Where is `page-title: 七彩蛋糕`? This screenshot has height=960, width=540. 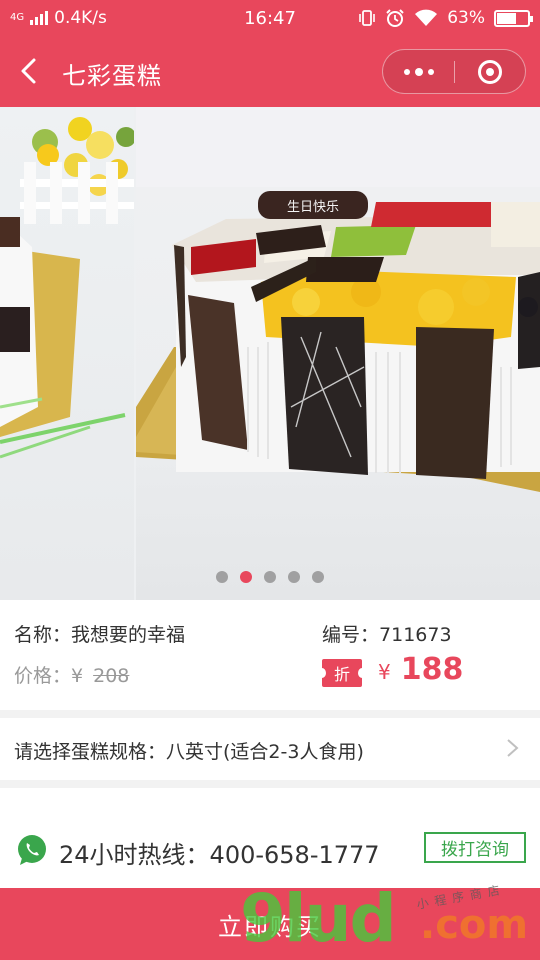 page-title: 七彩蛋糕 is located at coordinates (112, 76).